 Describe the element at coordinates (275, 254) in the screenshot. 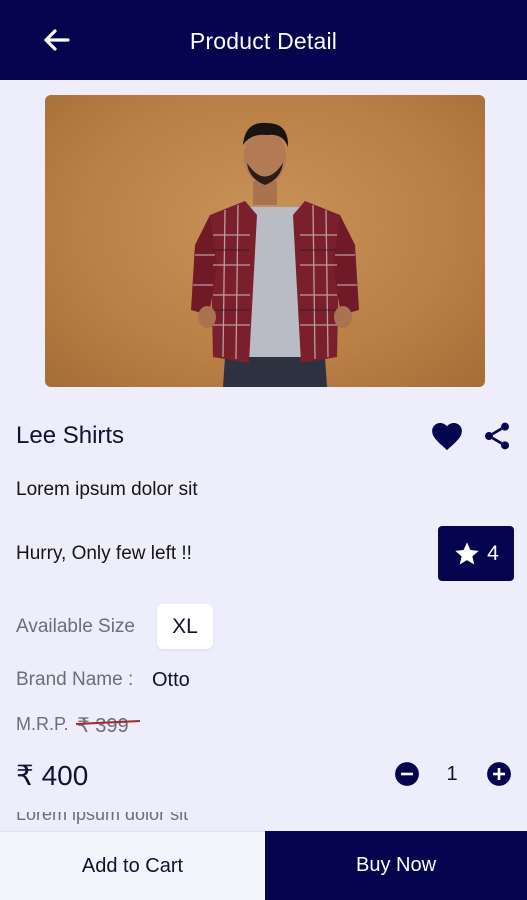

I see `model-photo` at that location.